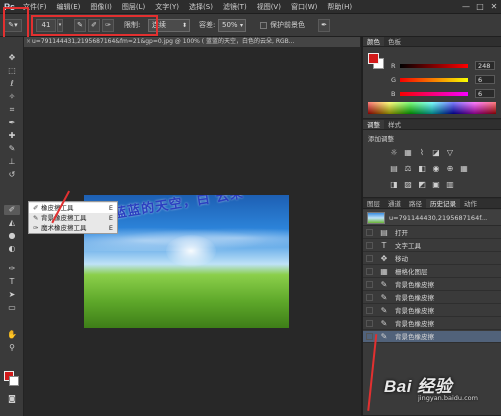 The image size is (501, 416). Describe the element at coordinates (450, 153) in the screenshot. I see `vibrance-icon: ▽` at that location.